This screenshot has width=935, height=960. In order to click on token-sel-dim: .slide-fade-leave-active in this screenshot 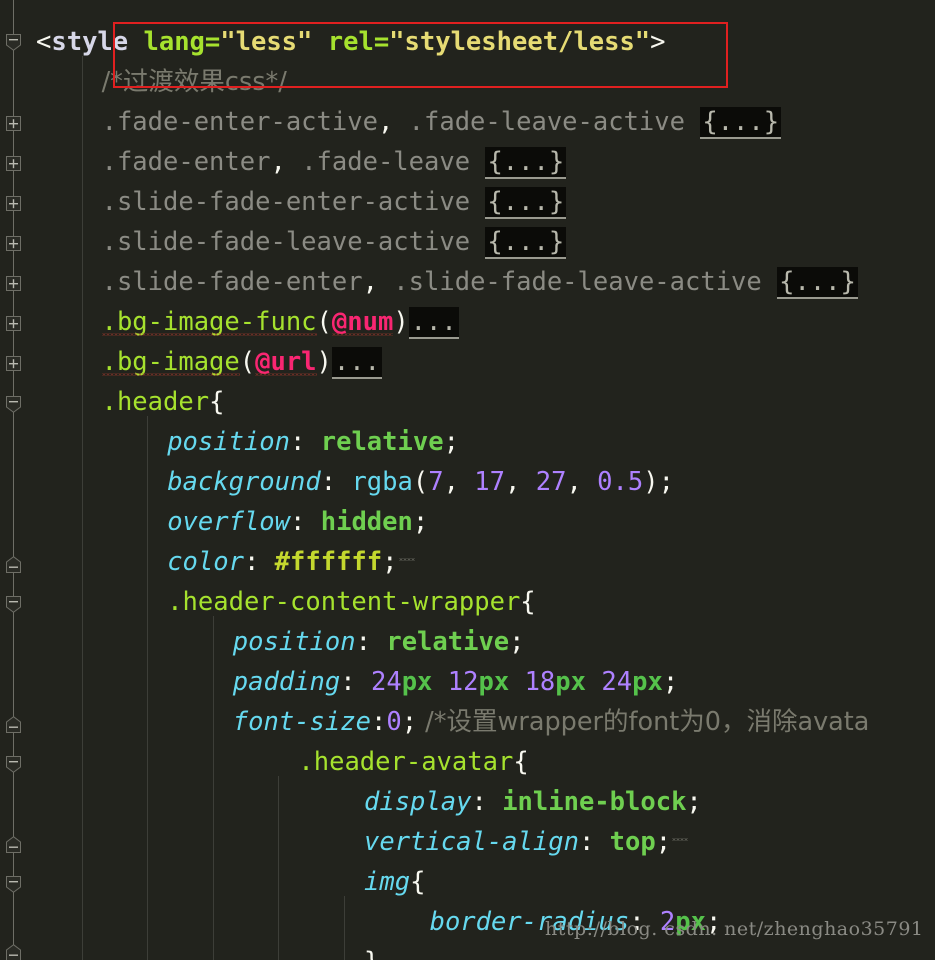, I will do `click(293, 242)`.